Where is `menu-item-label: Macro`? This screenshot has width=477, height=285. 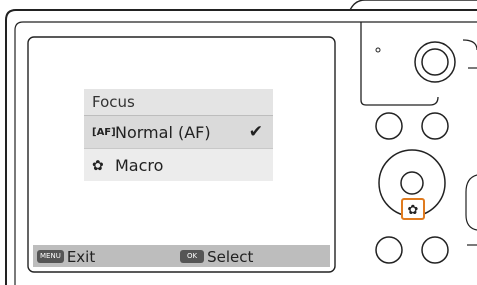 menu-item-label: Macro is located at coordinates (139, 165).